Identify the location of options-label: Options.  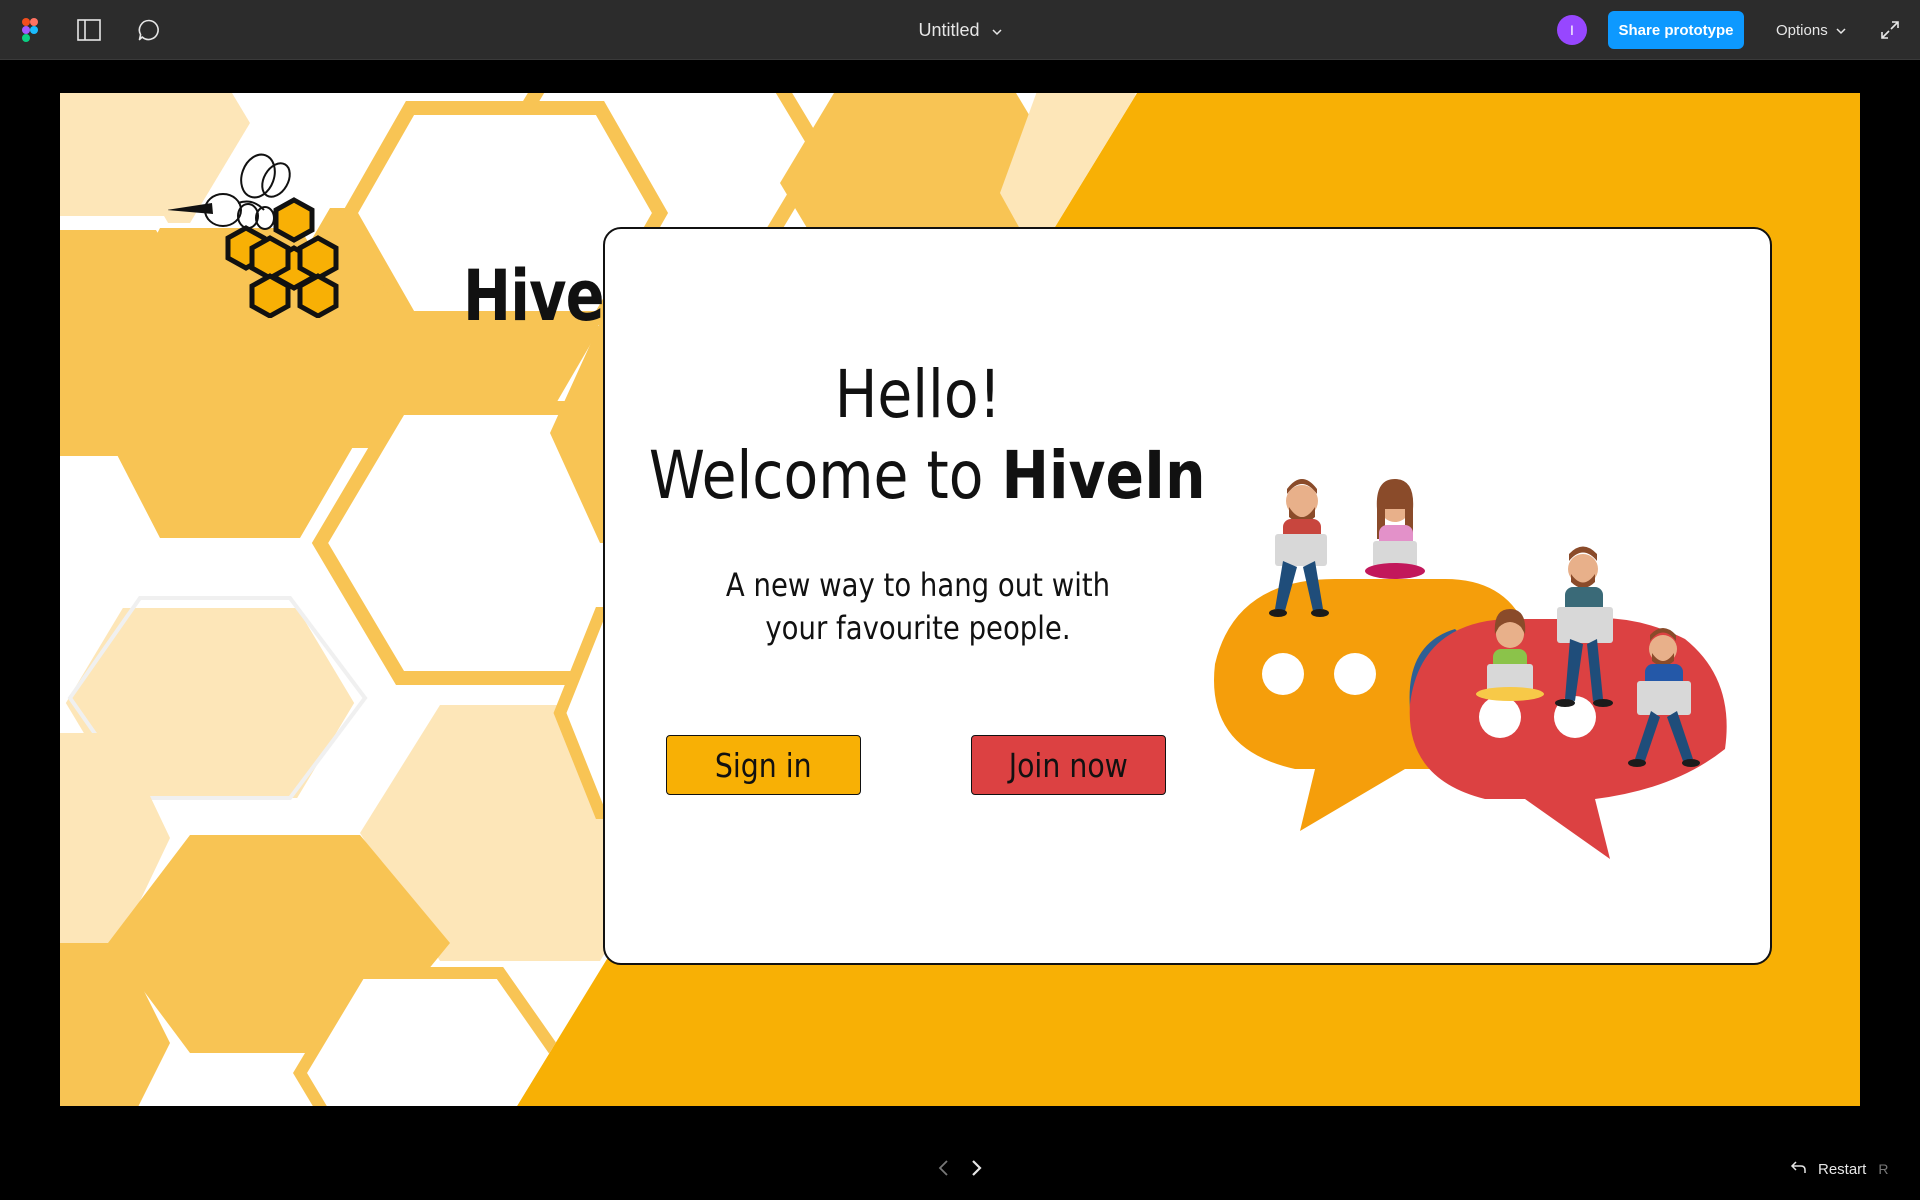
(1802, 30).